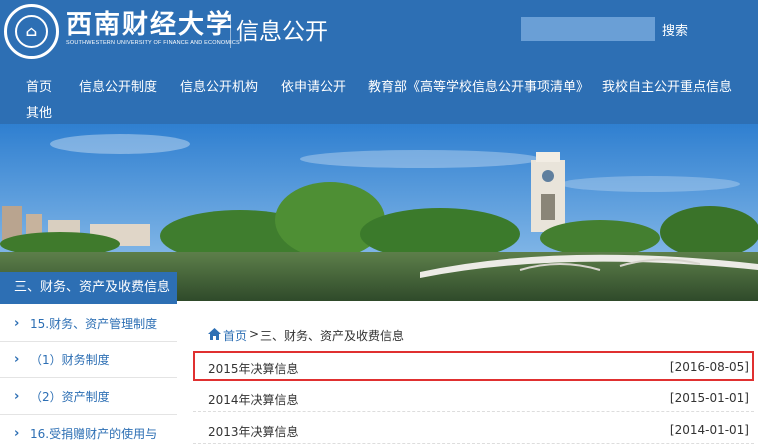  Describe the element at coordinates (473, 398) in the screenshot. I see `list-item: 2014年决算信息 [2015-01-01]` at that location.